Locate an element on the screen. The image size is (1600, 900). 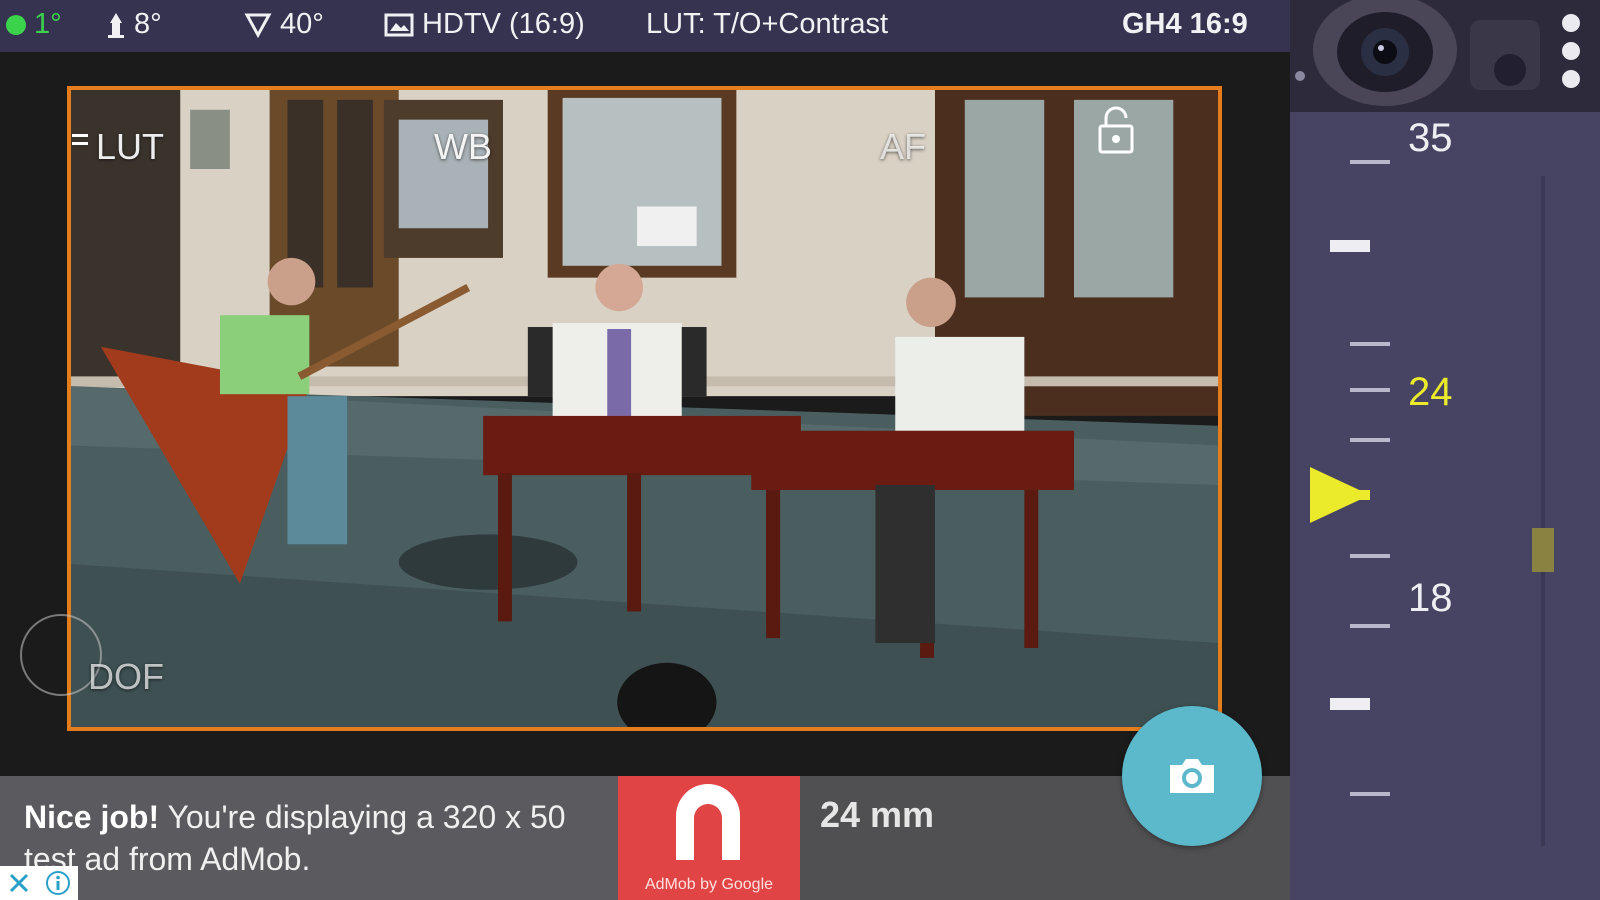
dof-button: DOF is located at coordinates (126, 677).